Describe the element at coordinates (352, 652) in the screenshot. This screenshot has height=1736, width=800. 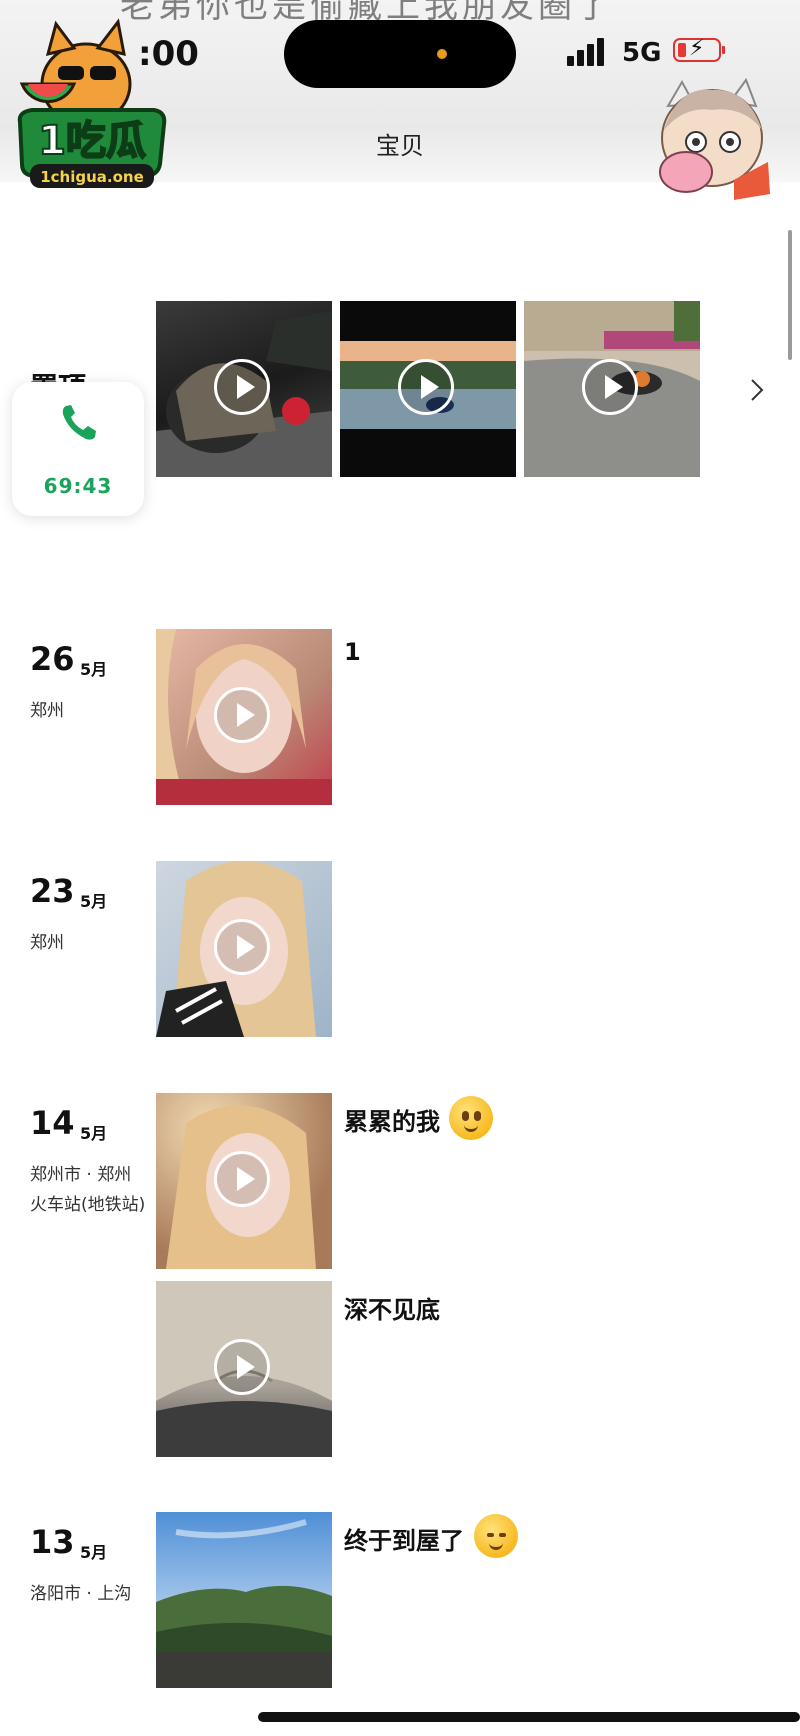
I see `post-caption: 1` at that location.